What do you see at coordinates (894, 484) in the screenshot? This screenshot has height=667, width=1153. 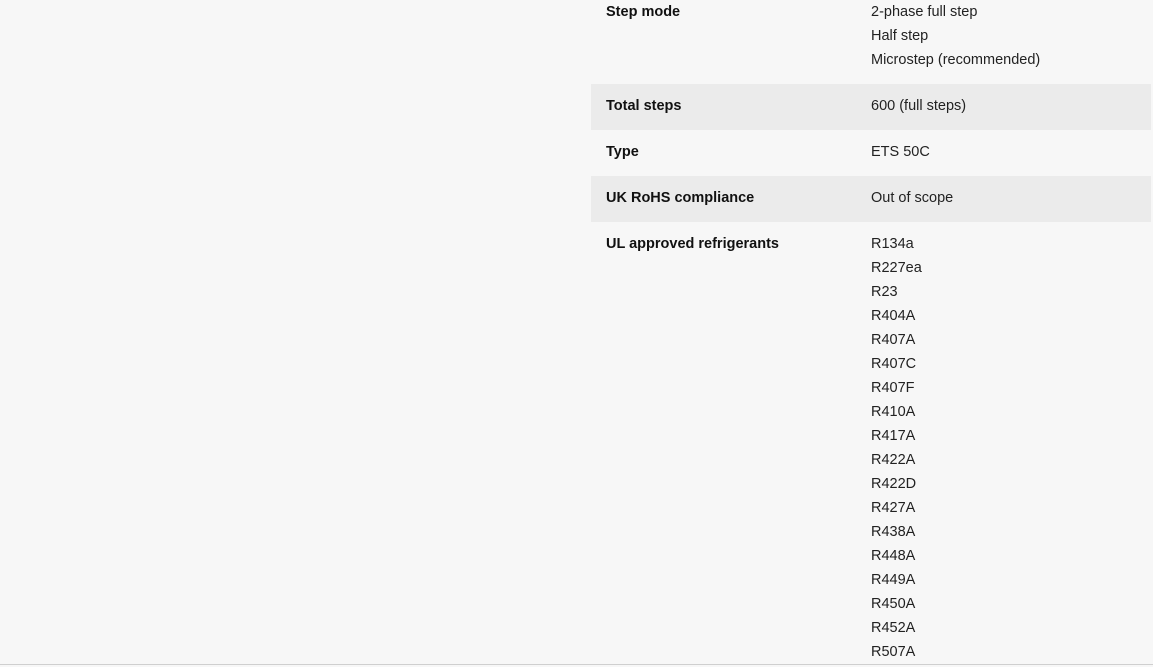 I see `refrigerant-item: R422D` at bounding box center [894, 484].